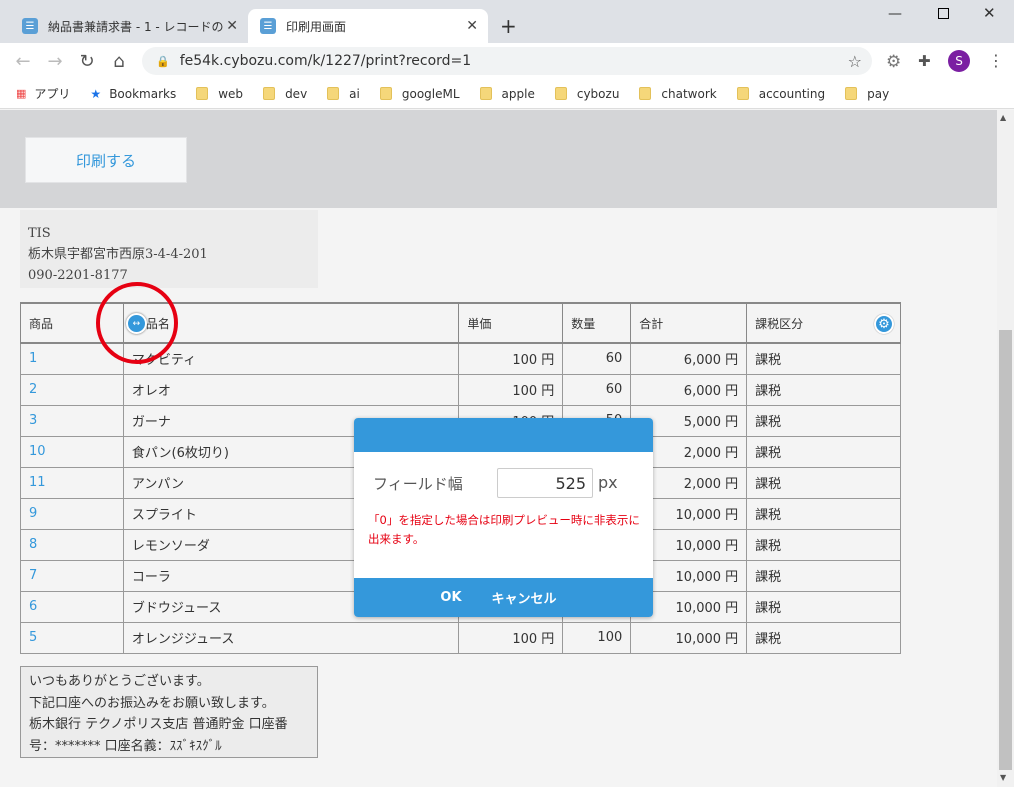 Image resolution: width=1014 pixels, height=787 pixels. I want to click on app-list-icon: ☰, so click(30, 26).